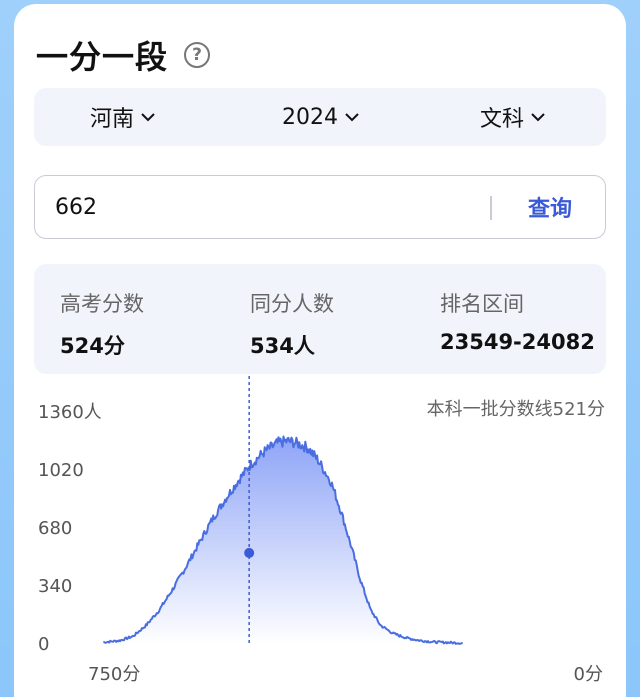 This screenshot has width=640, height=697. I want to click on stat-same-count: 同分人数 534人, so click(292, 324).